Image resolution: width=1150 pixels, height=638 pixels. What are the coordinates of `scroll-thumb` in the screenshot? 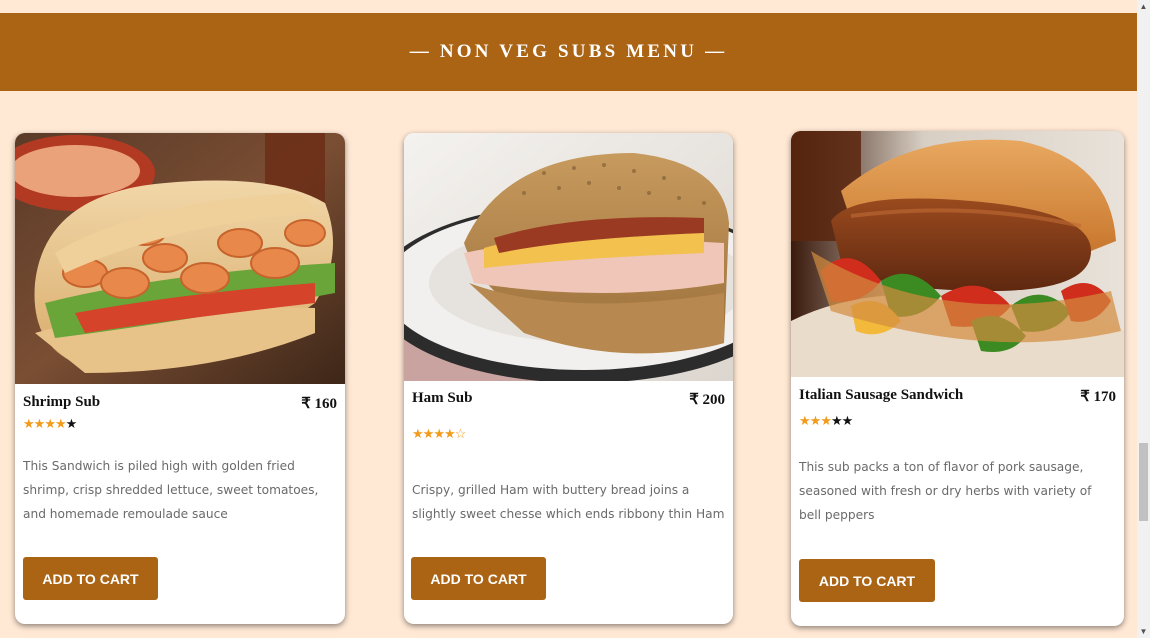 It's located at (1143, 482).